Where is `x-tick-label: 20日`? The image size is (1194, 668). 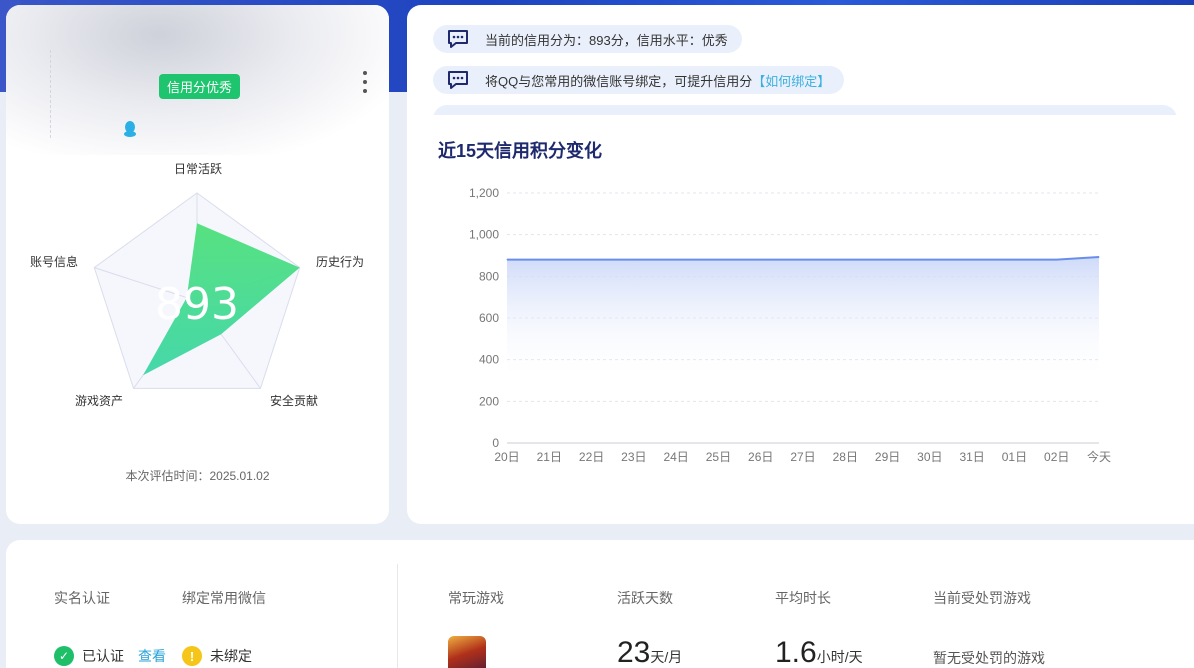
x-tick-label: 20日 is located at coordinates (506, 457).